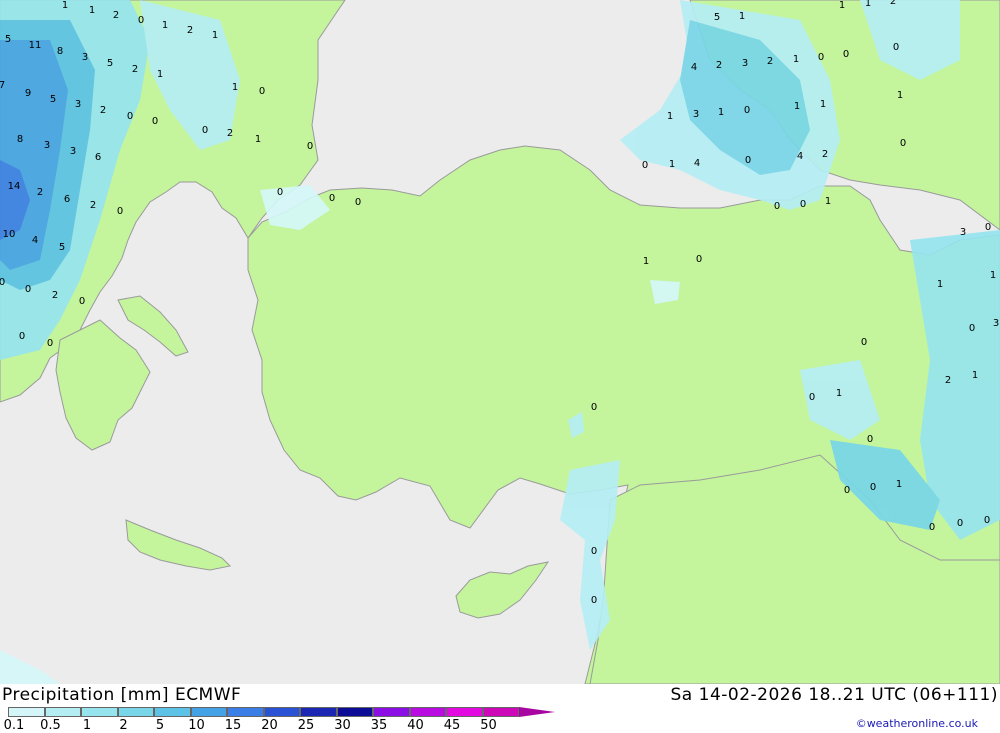  Describe the element at coordinates (28, 93) in the screenshot. I see `map-label: 9` at that location.